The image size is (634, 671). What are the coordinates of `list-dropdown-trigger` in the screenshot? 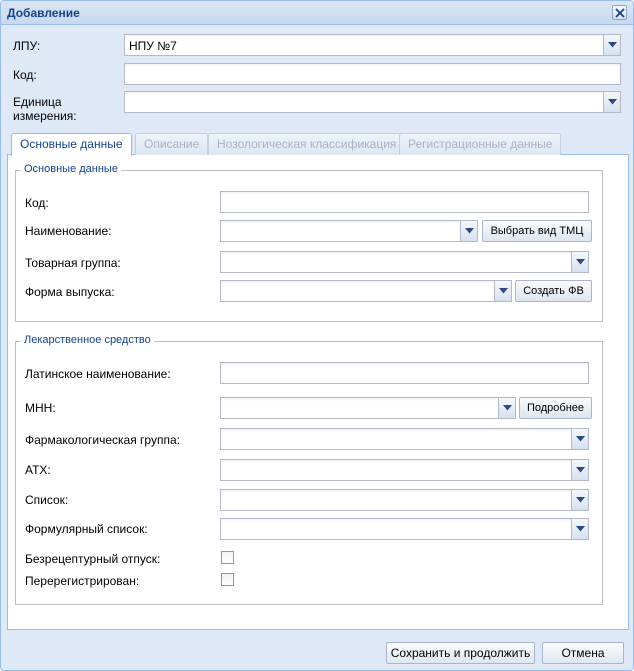 It's located at (579, 500).